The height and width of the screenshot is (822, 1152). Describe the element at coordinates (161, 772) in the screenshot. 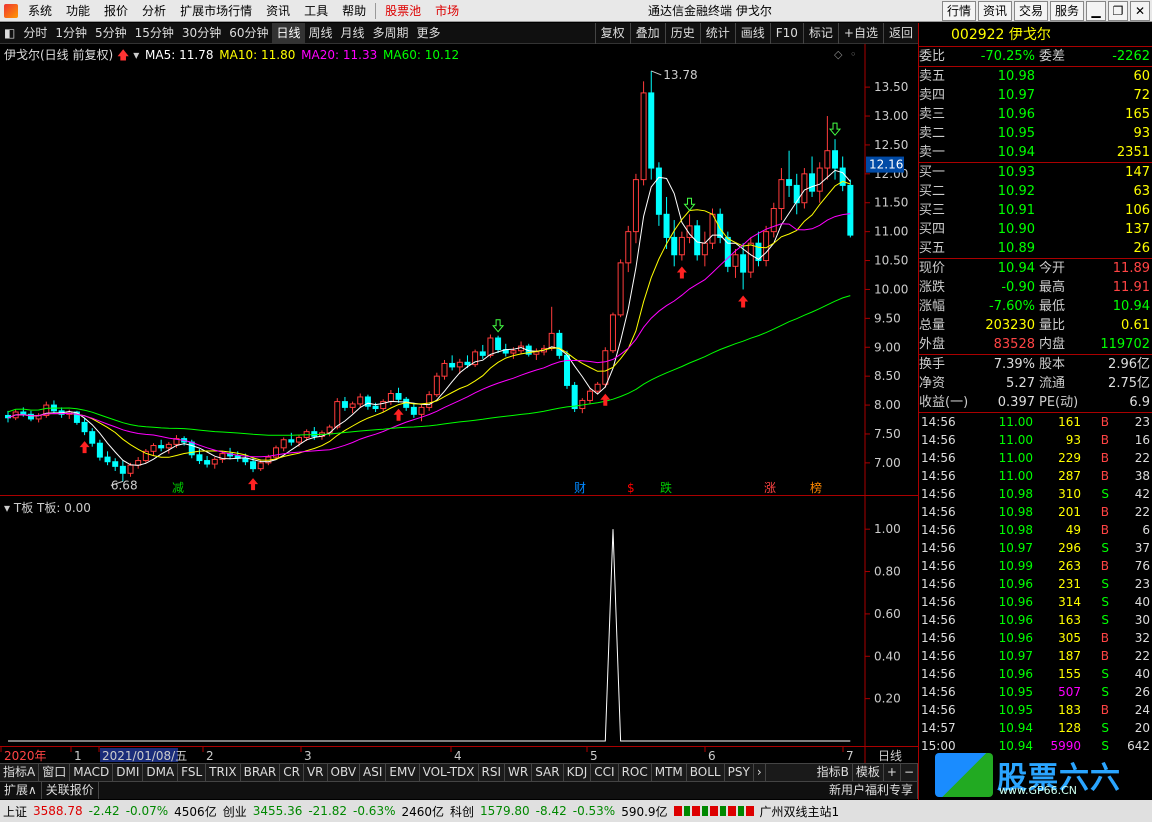

I see `indicator-tab-4: DMA` at that location.